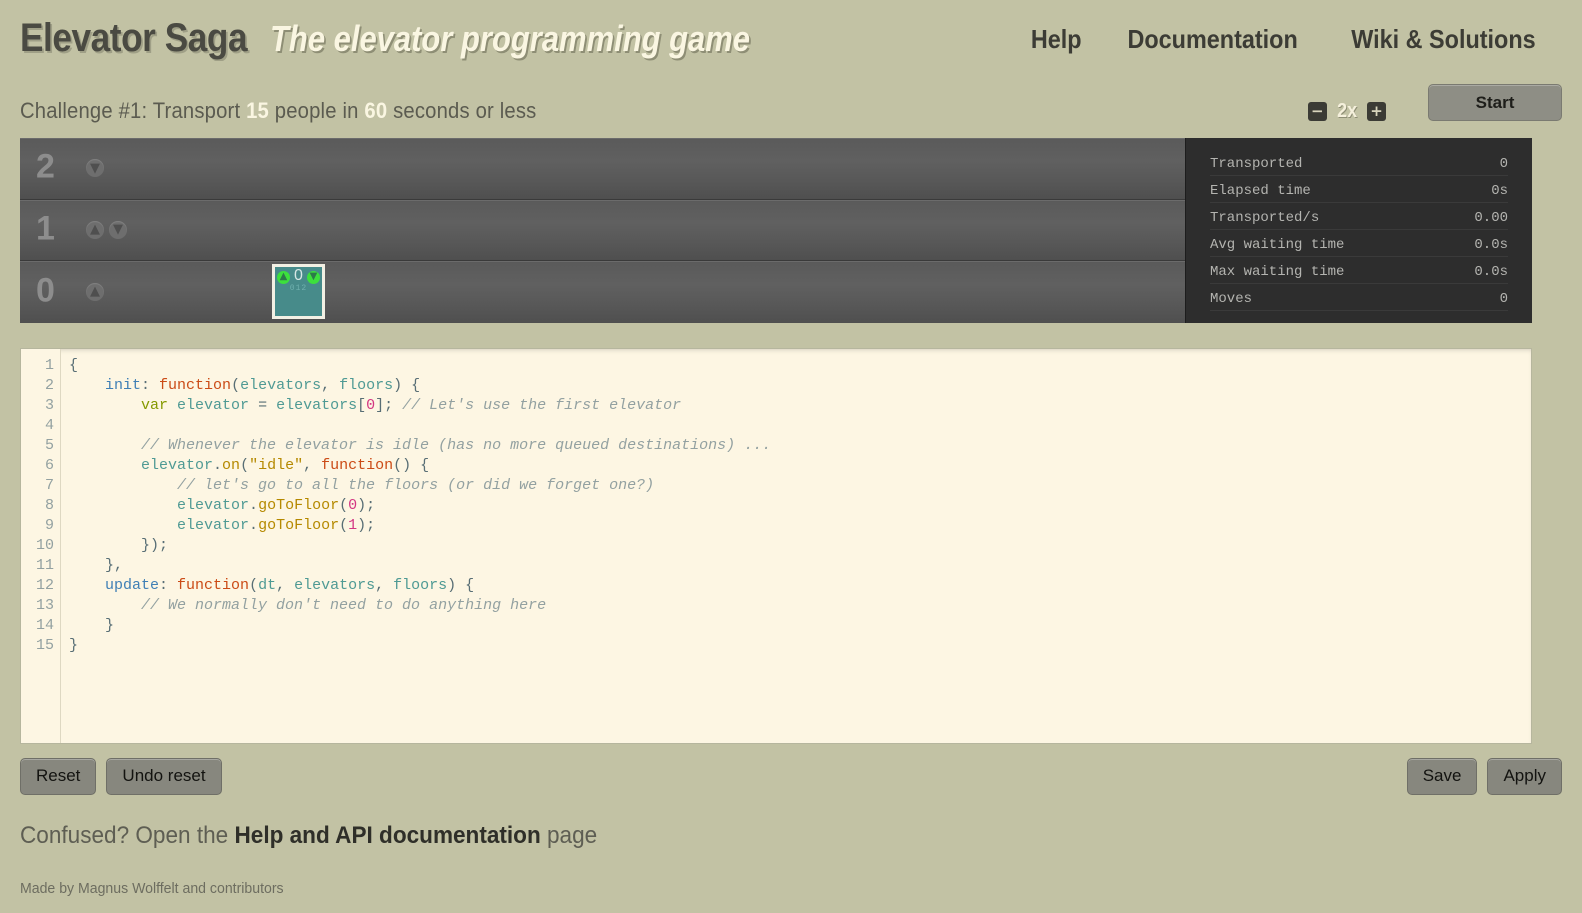 The height and width of the screenshot is (913, 1582). What do you see at coordinates (376, 110) in the screenshot?
I see `challenge-time-limit: 60` at bounding box center [376, 110].